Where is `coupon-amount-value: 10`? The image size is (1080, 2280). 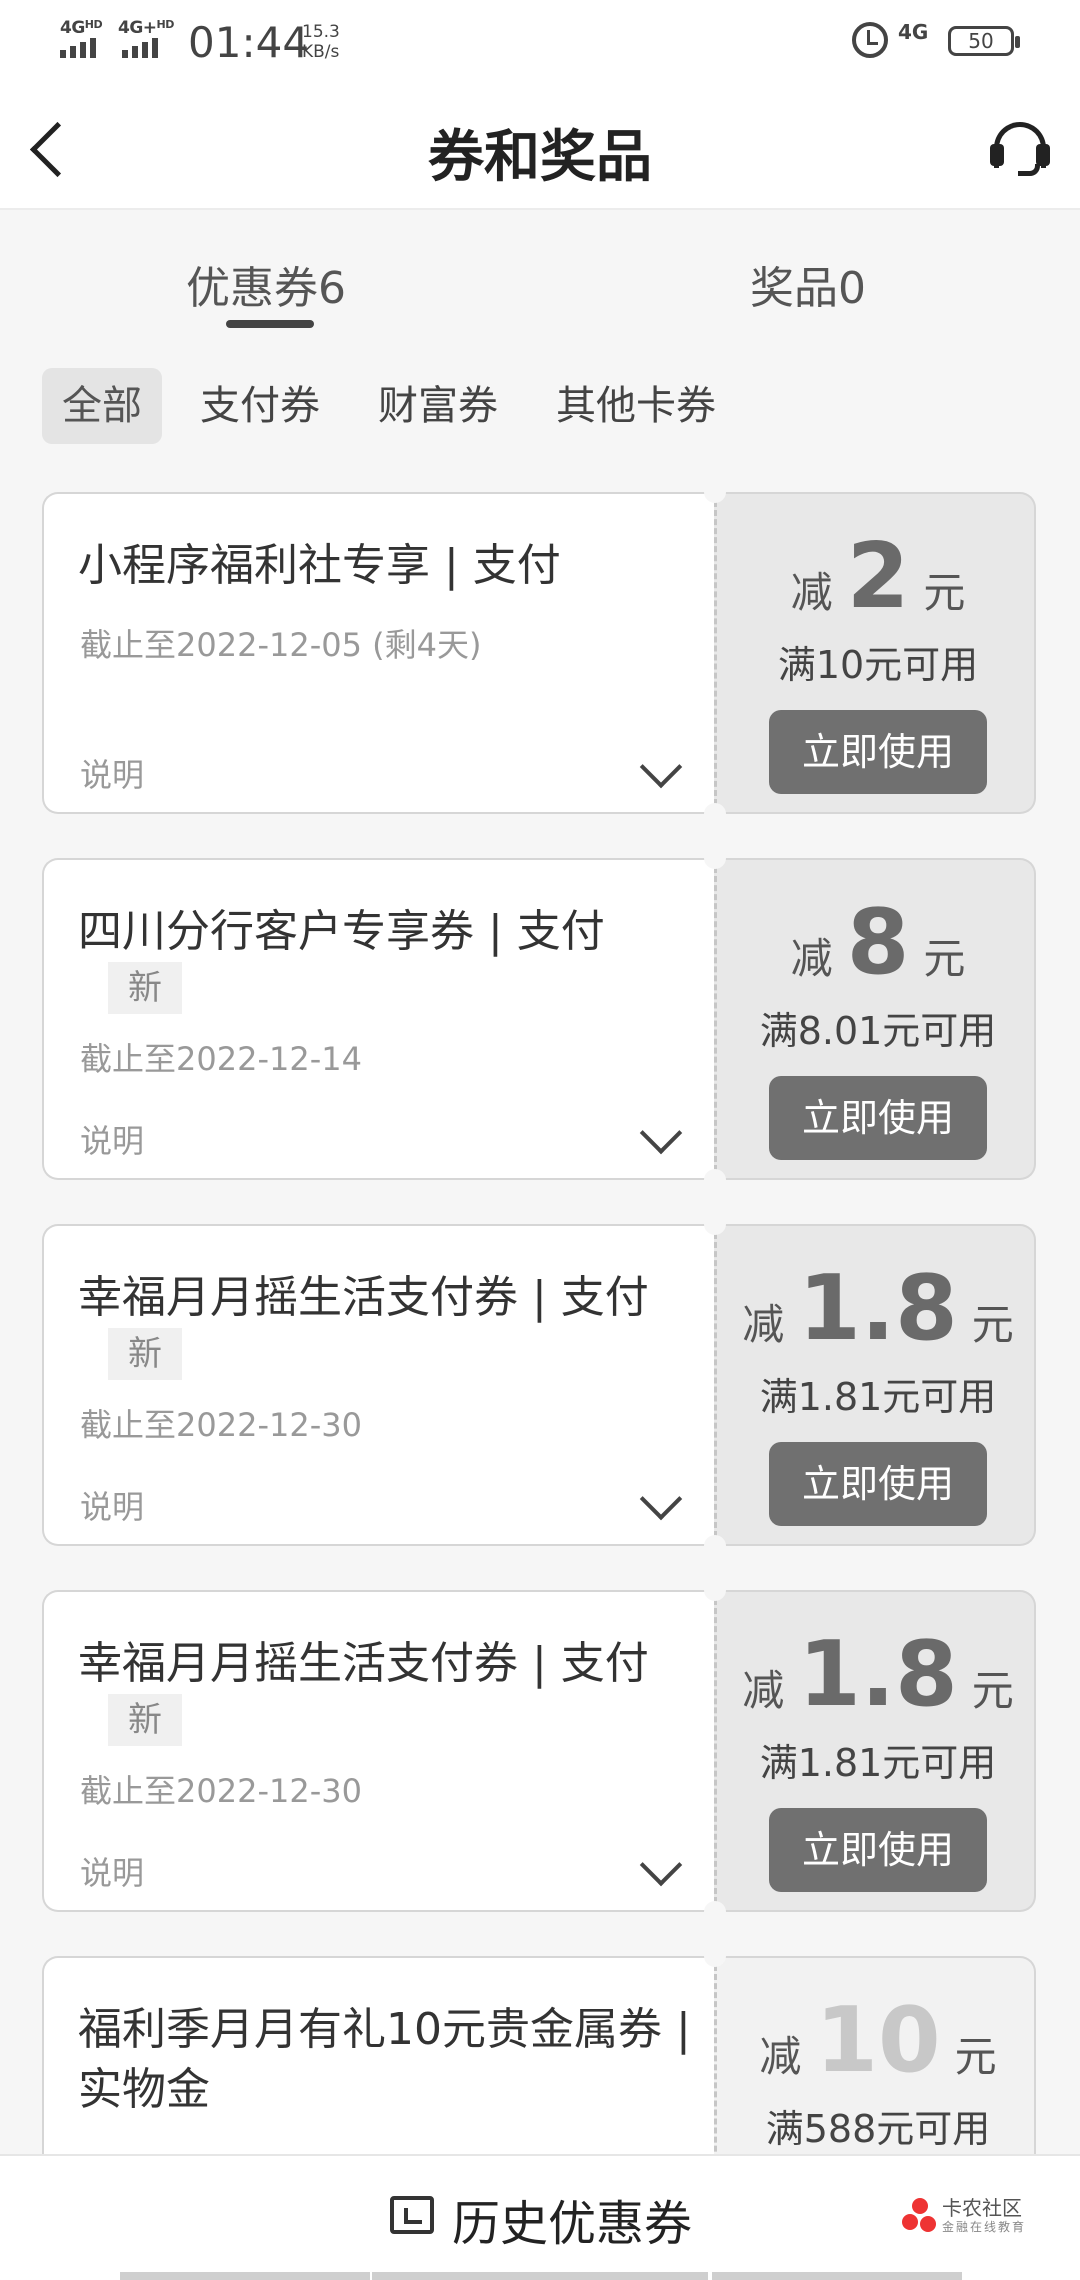
coupon-amount-value: 10 is located at coordinates (878, 2040).